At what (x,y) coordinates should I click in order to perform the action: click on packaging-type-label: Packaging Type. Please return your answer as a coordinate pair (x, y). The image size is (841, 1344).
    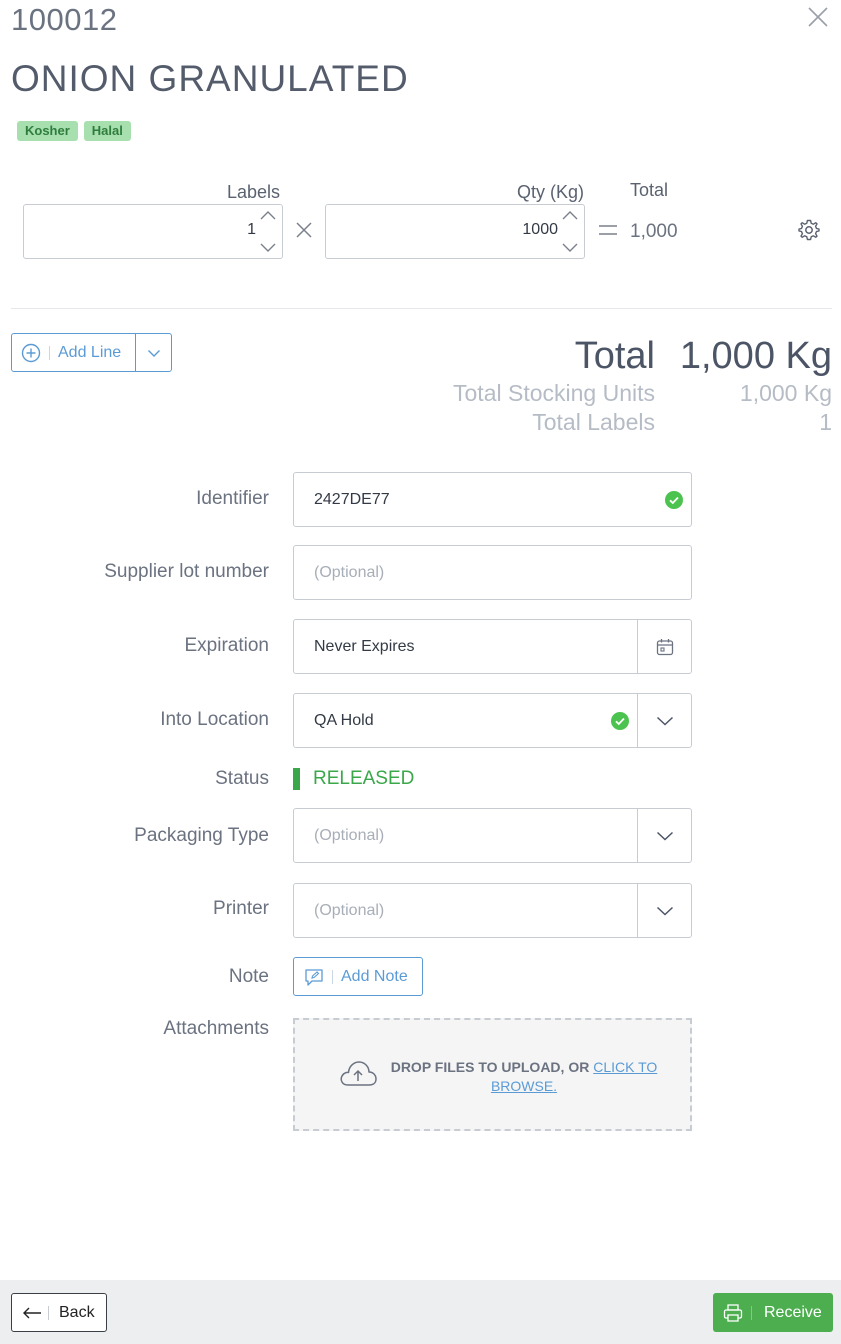
    Looking at the image, I should click on (201, 835).